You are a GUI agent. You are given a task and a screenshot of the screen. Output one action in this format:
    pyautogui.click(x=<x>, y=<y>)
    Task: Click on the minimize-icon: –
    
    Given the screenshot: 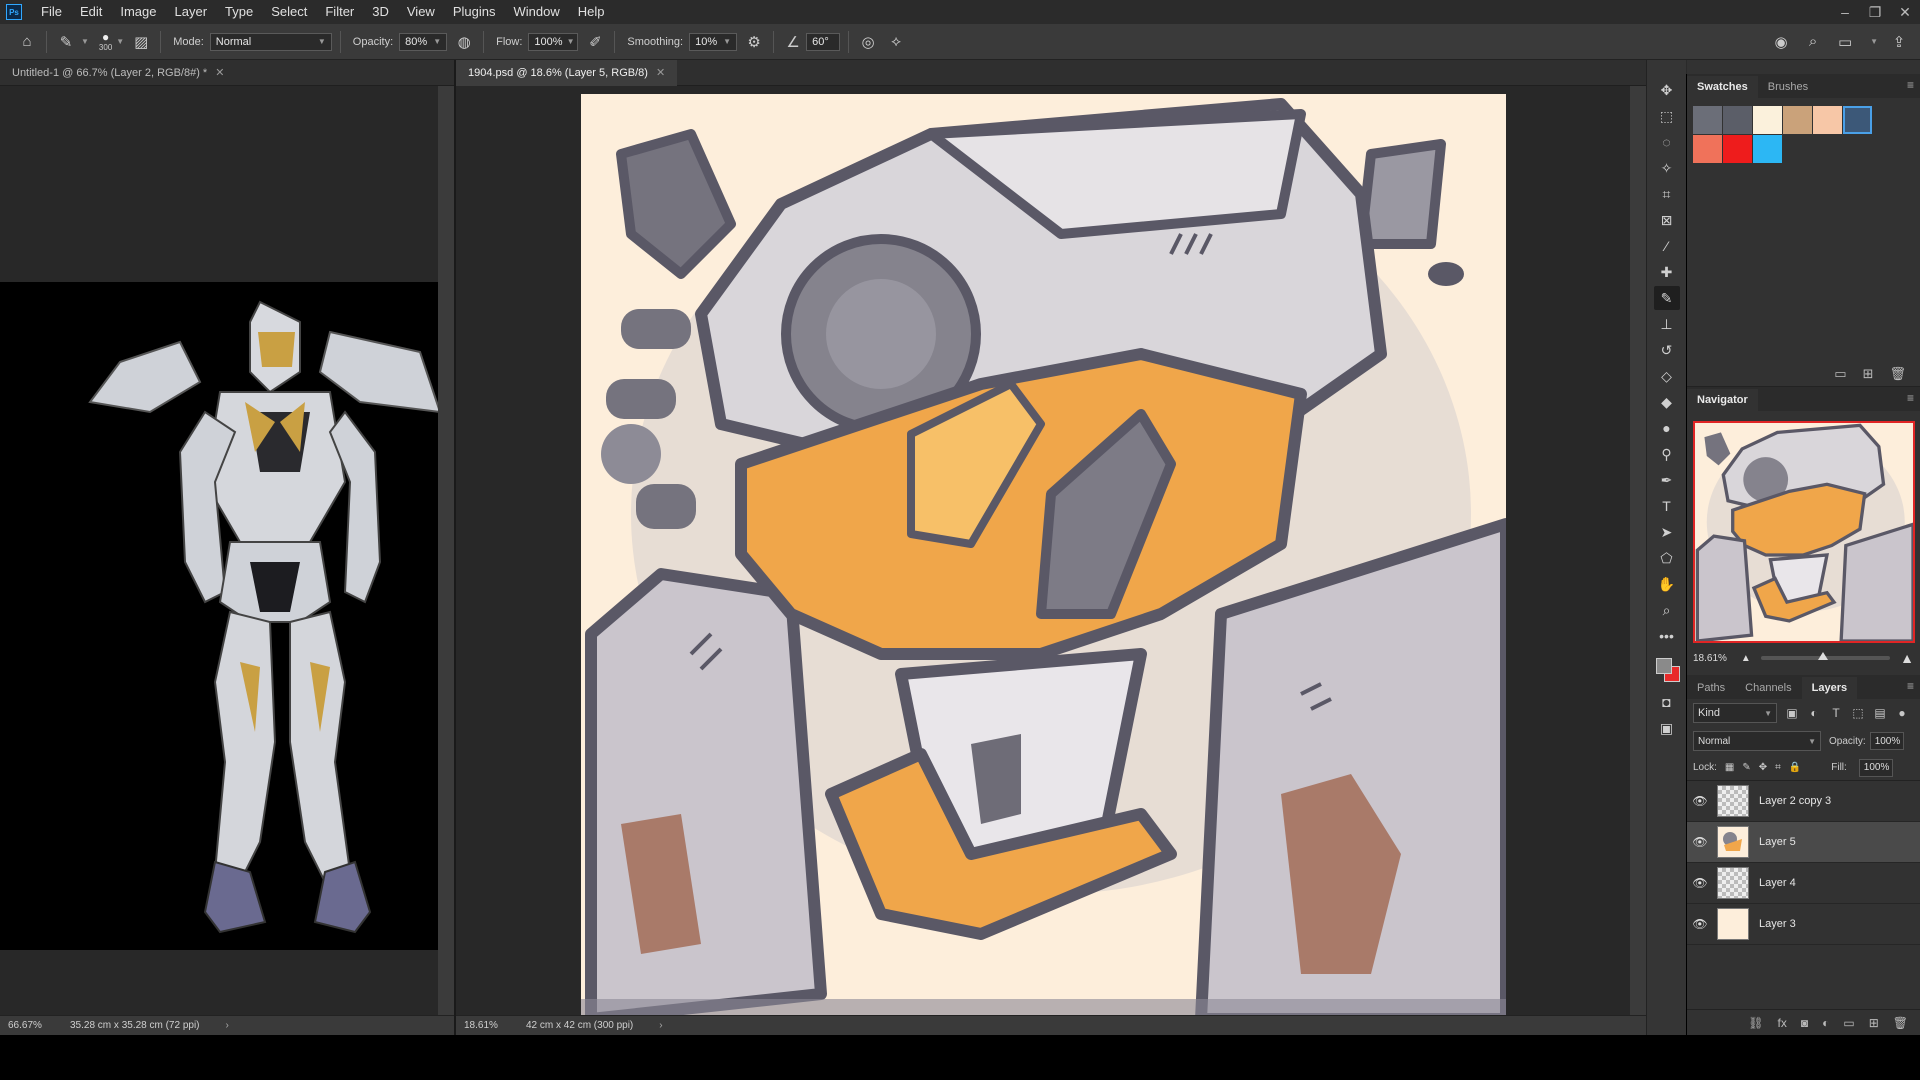 What is the action you would take?
    pyautogui.click(x=1845, y=12)
    